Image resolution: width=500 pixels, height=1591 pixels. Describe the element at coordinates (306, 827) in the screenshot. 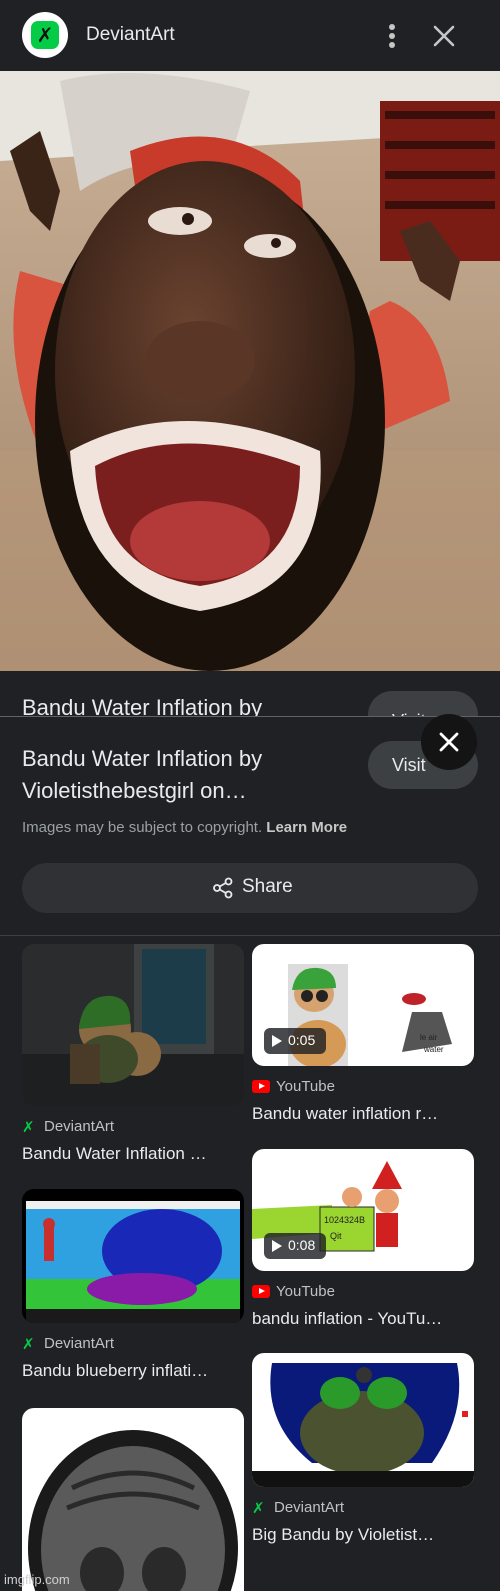

I see `learn-more-link: Learn More` at that location.